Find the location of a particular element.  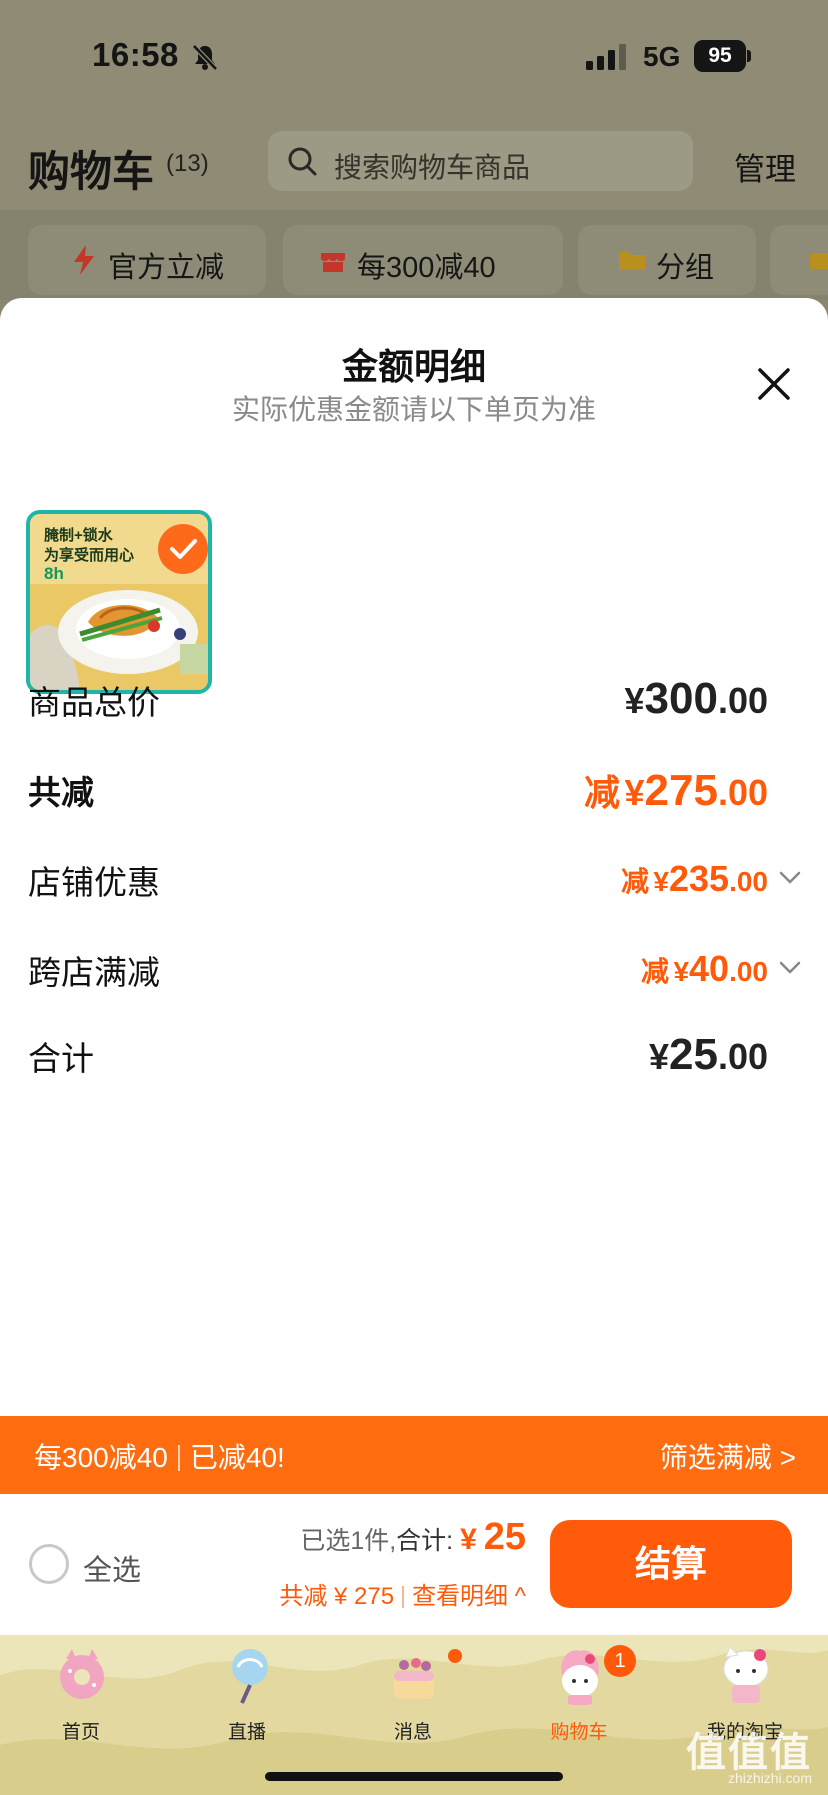

total-value: ¥25.00 is located at coordinates (708, 1055).